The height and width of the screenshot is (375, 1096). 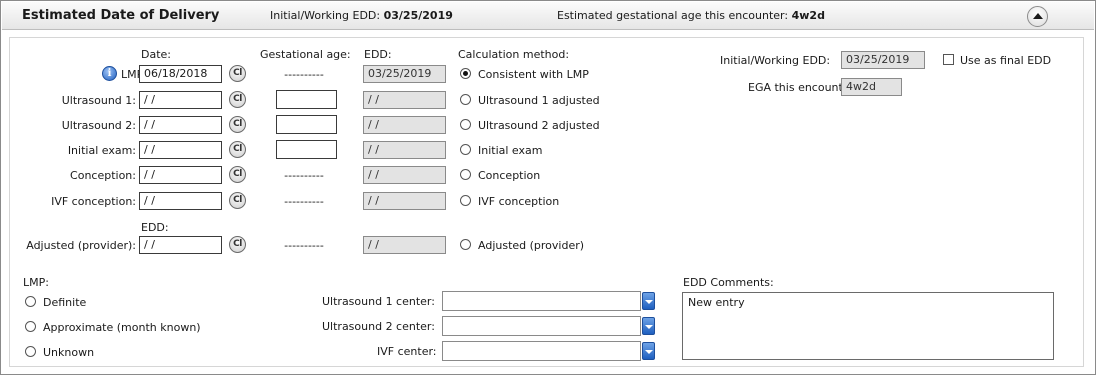 What do you see at coordinates (81, 245) in the screenshot?
I see `row-label-adjusted: Adjusted (provider):` at bounding box center [81, 245].